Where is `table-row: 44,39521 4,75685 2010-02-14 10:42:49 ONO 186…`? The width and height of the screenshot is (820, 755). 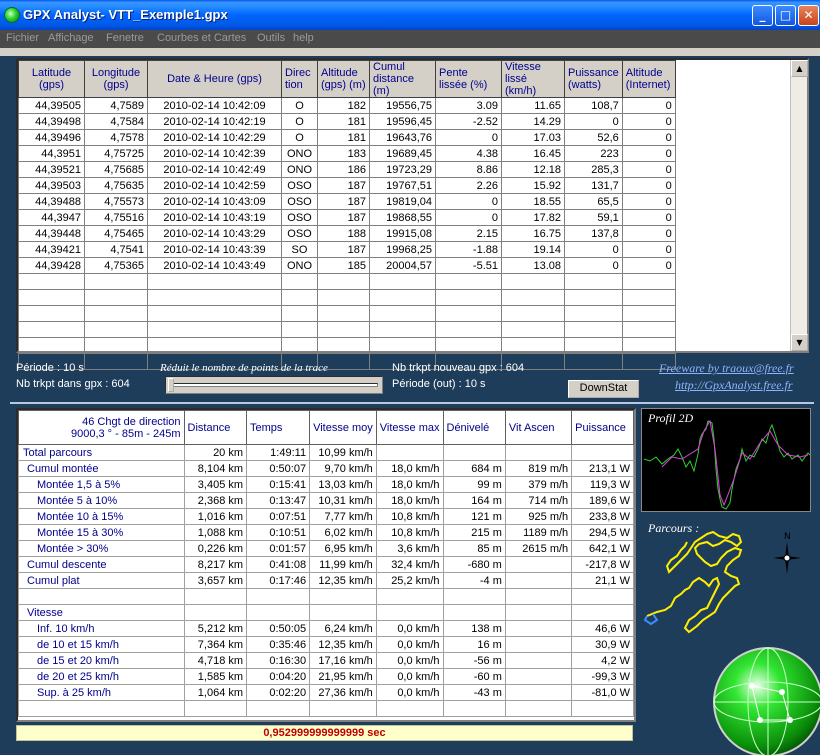 table-row: 44,39521 4,75685 2010-02-14 10:42:49 ONO 186… is located at coordinates (347, 169).